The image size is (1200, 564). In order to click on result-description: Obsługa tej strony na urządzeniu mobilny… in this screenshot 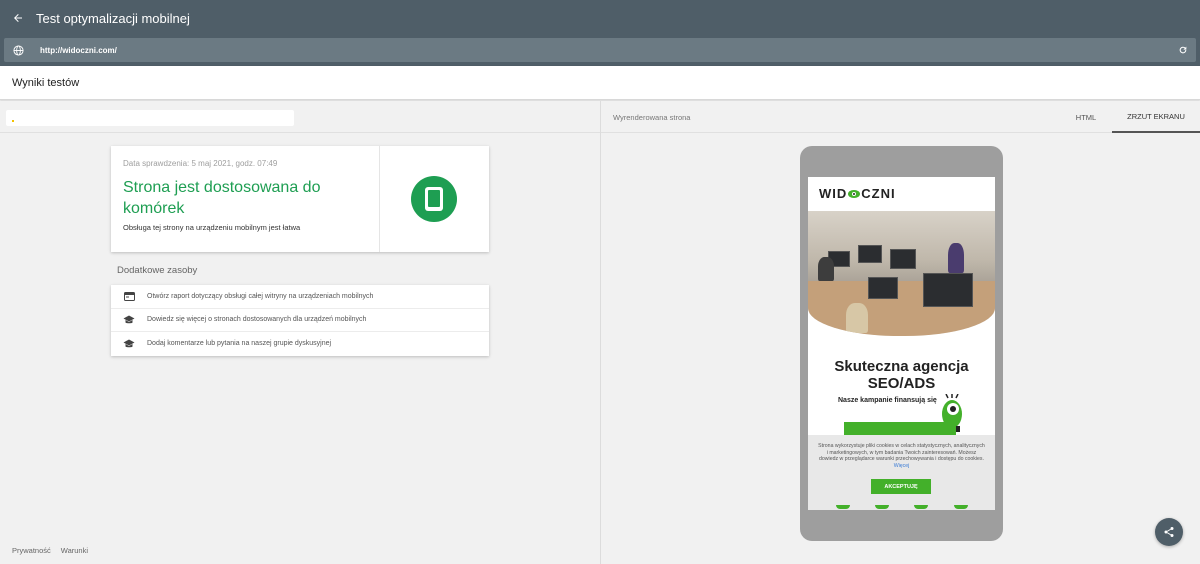, I will do `click(212, 227)`.